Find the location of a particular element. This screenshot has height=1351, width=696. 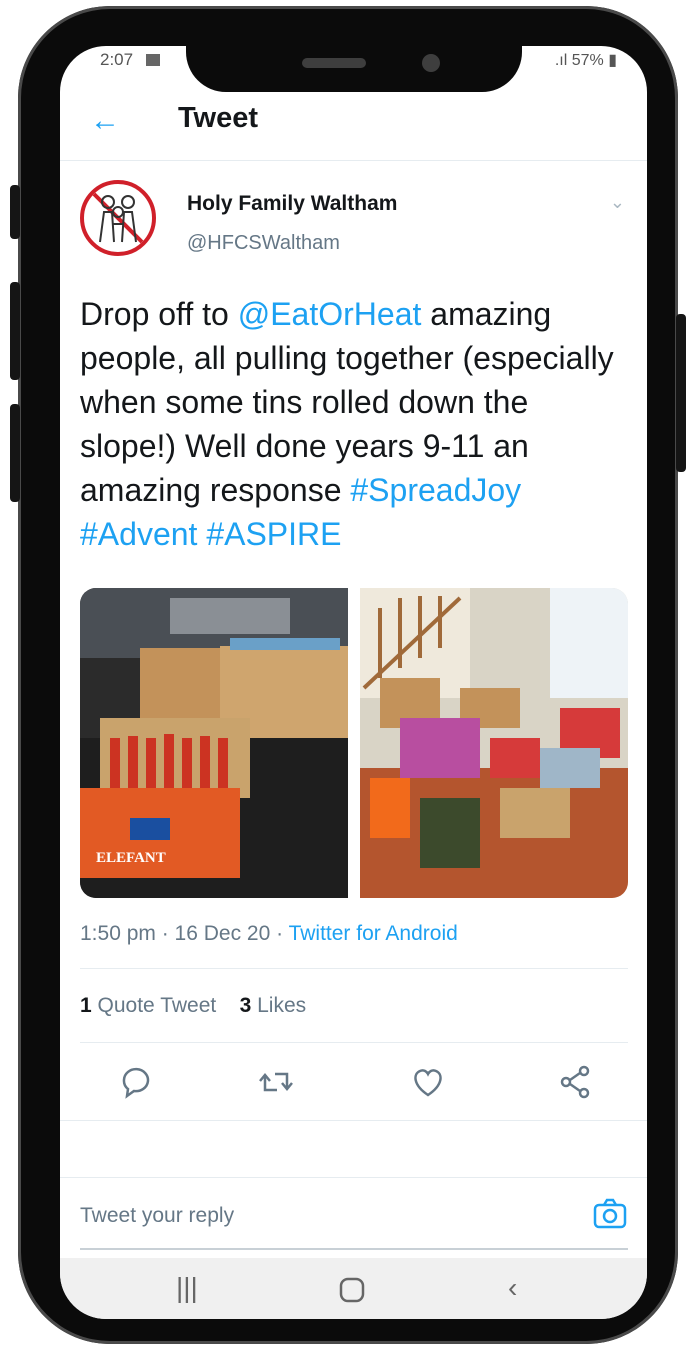

front-camera is located at coordinates (431, 63).